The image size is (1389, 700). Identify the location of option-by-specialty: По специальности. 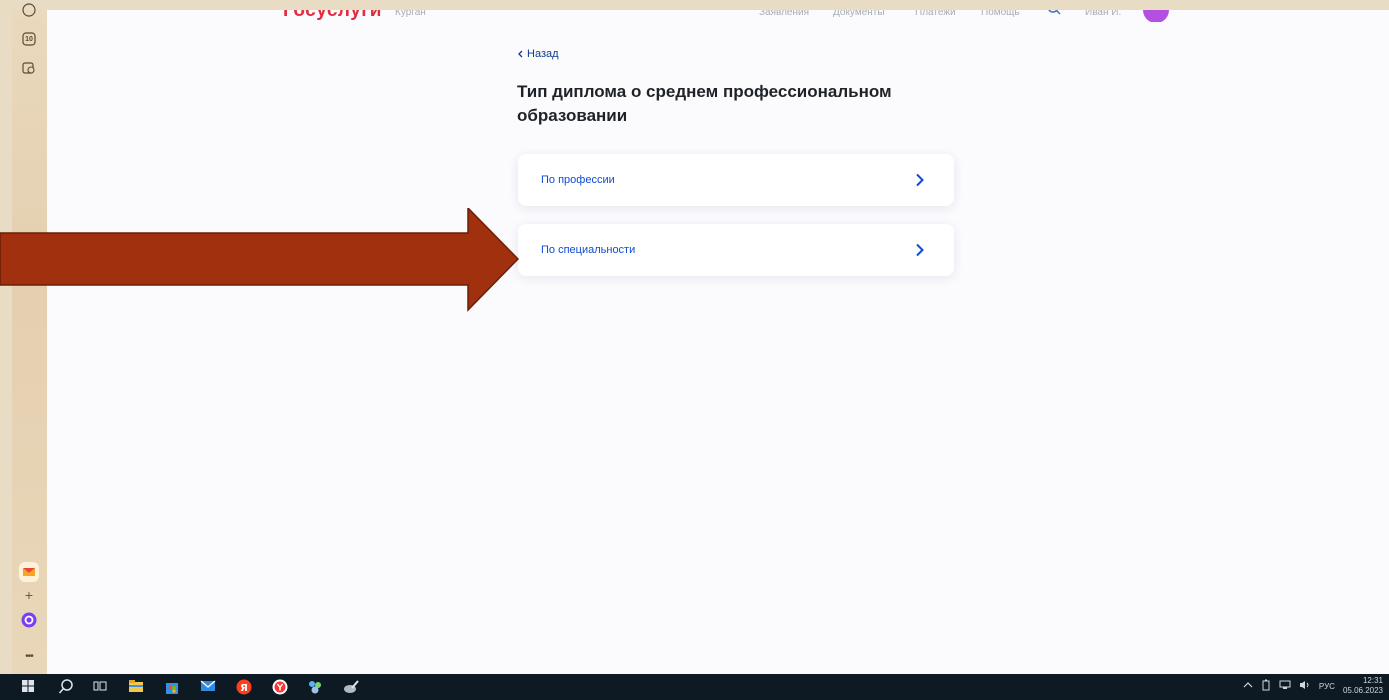
(736, 250).